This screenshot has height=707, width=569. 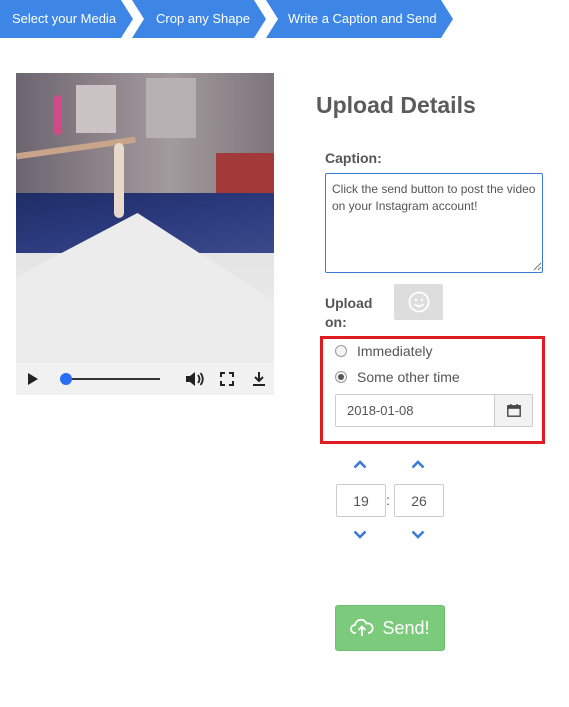 What do you see at coordinates (259, 379) in the screenshot?
I see `download-icon` at bounding box center [259, 379].